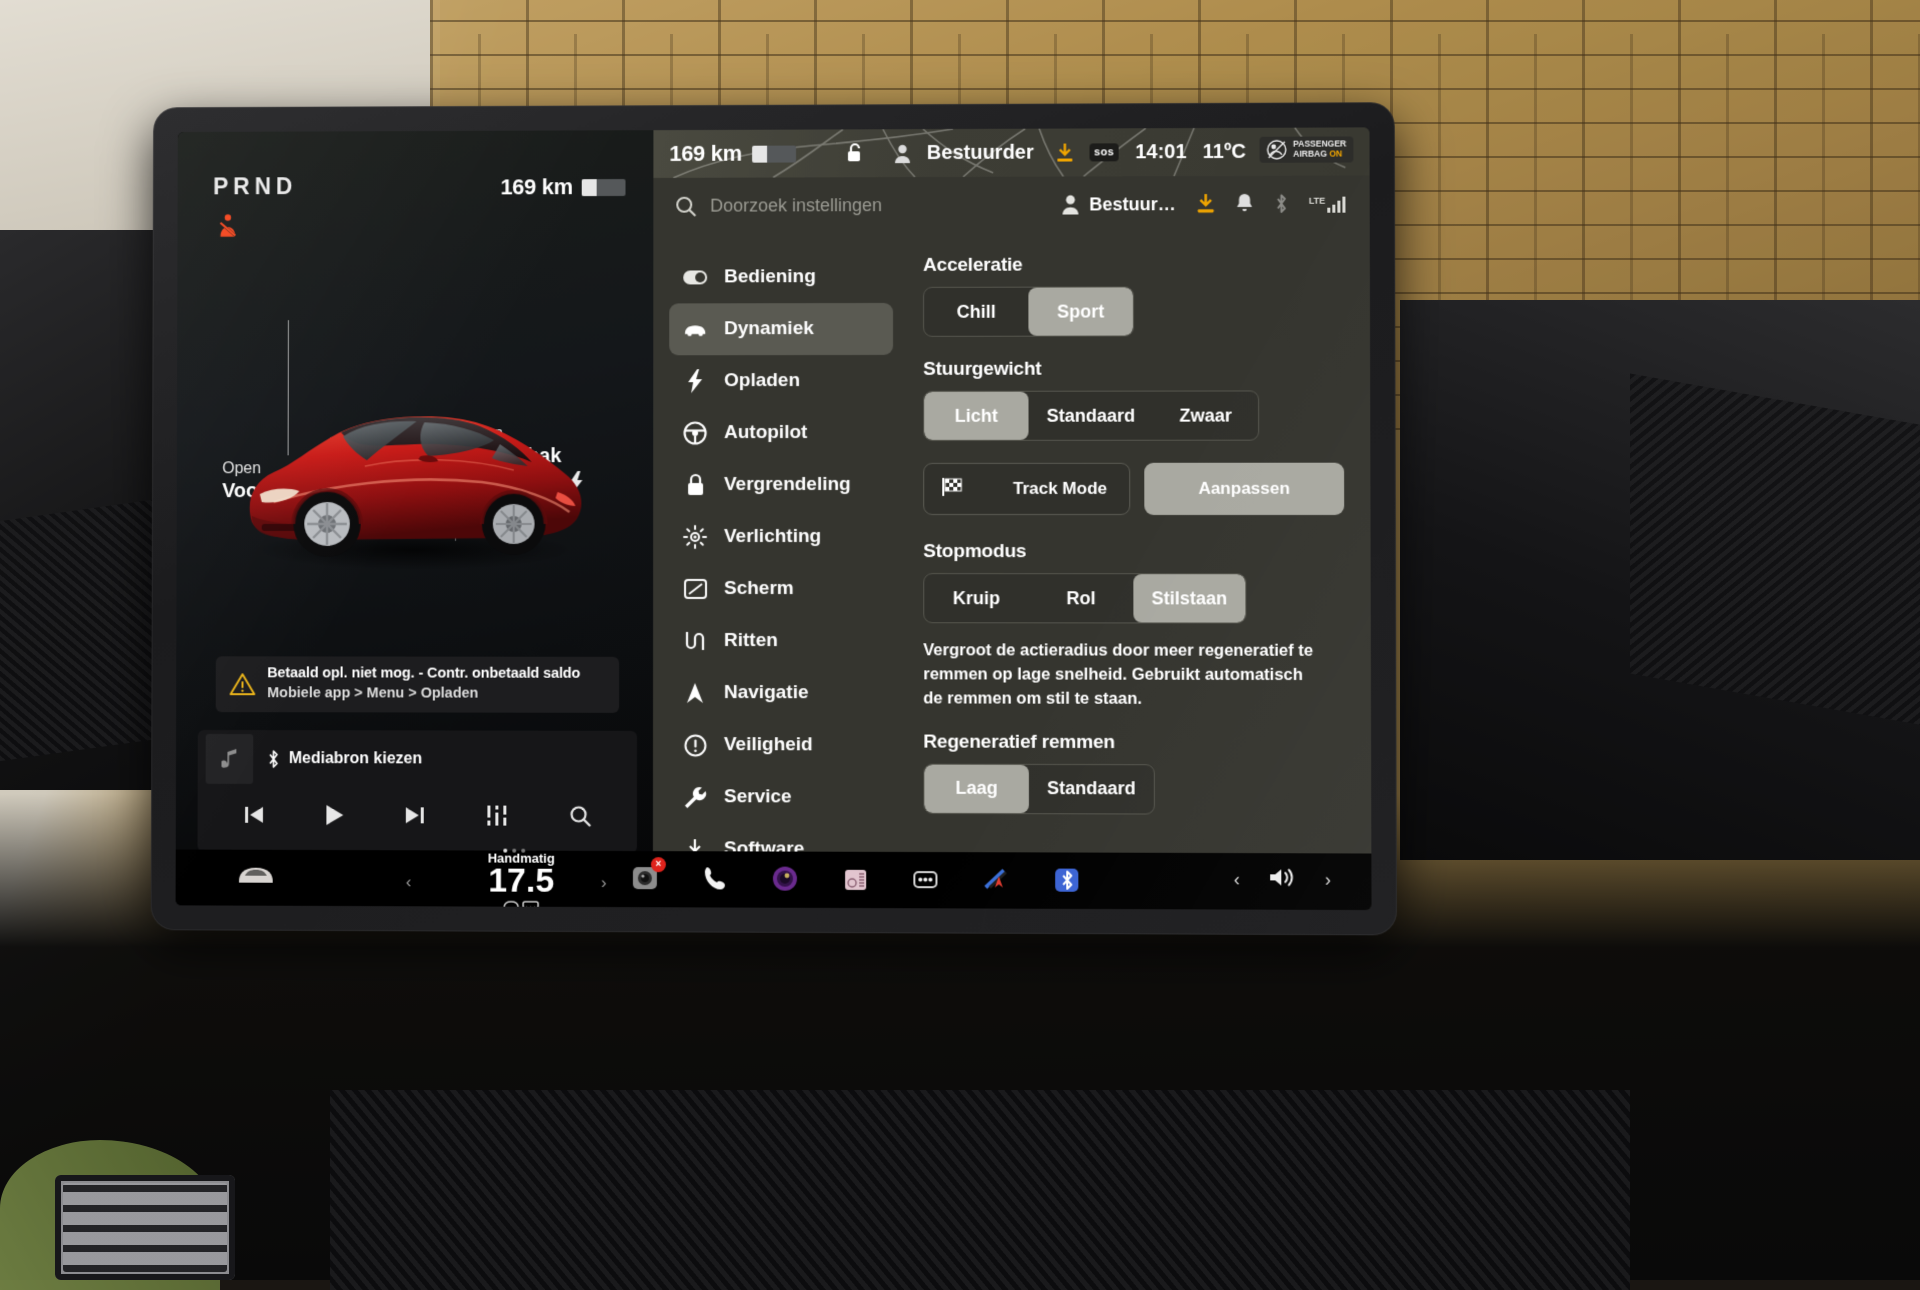 This screenshot has height=1290, width=1920. Describe the element at coordinates (976, 312) in the screenshot. I see `acceleration-option-chill: Chill` at that location.